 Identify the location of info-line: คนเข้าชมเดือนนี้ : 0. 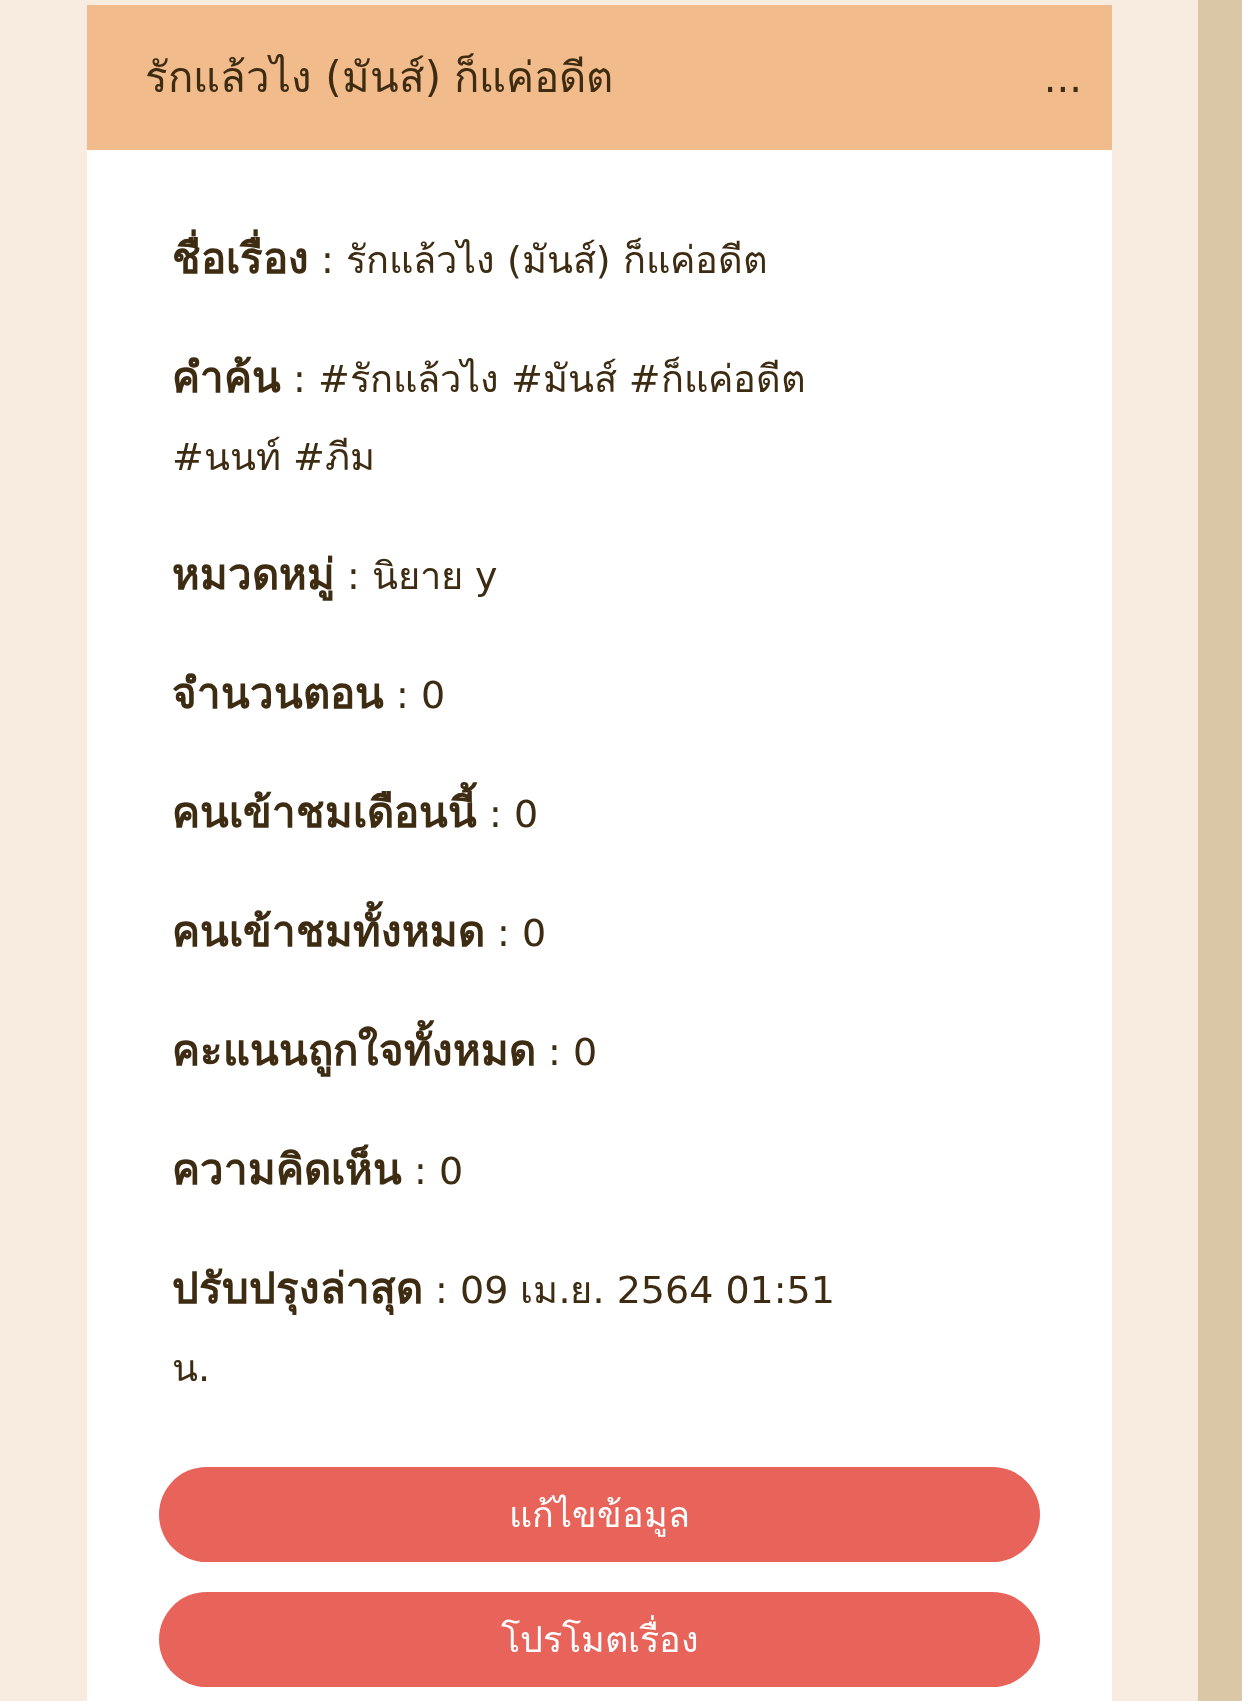
(522, 813).